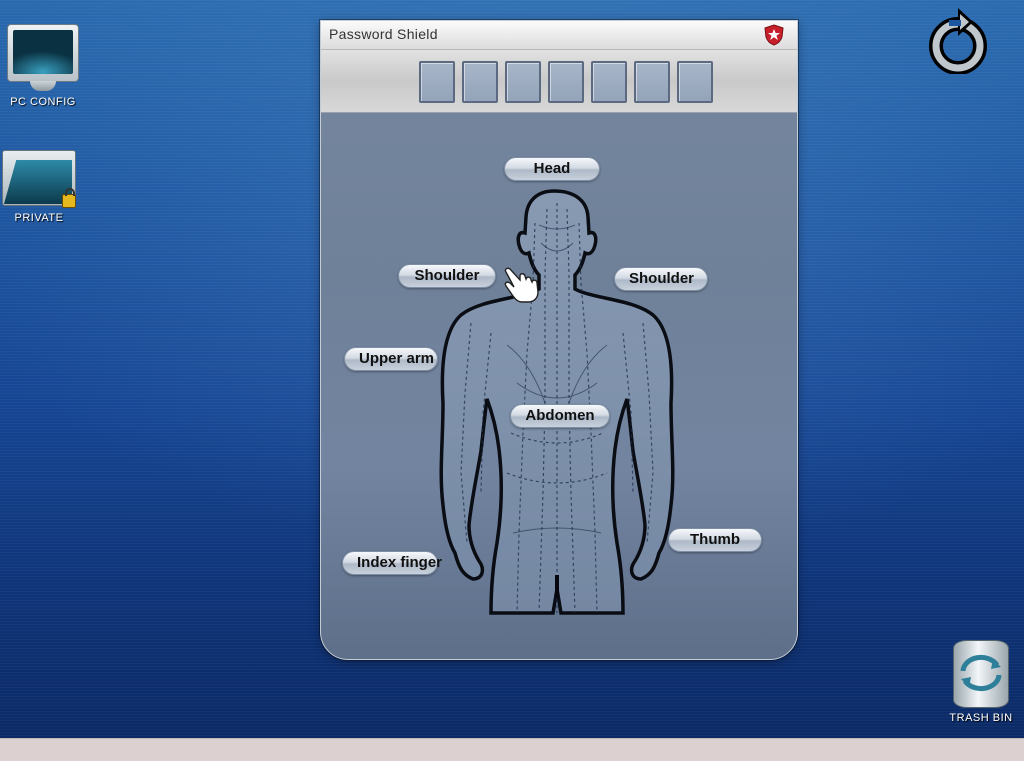 The width and height of the screenshot is (1024, 761). I want to click on pin-entry-area, so click(559, 81).